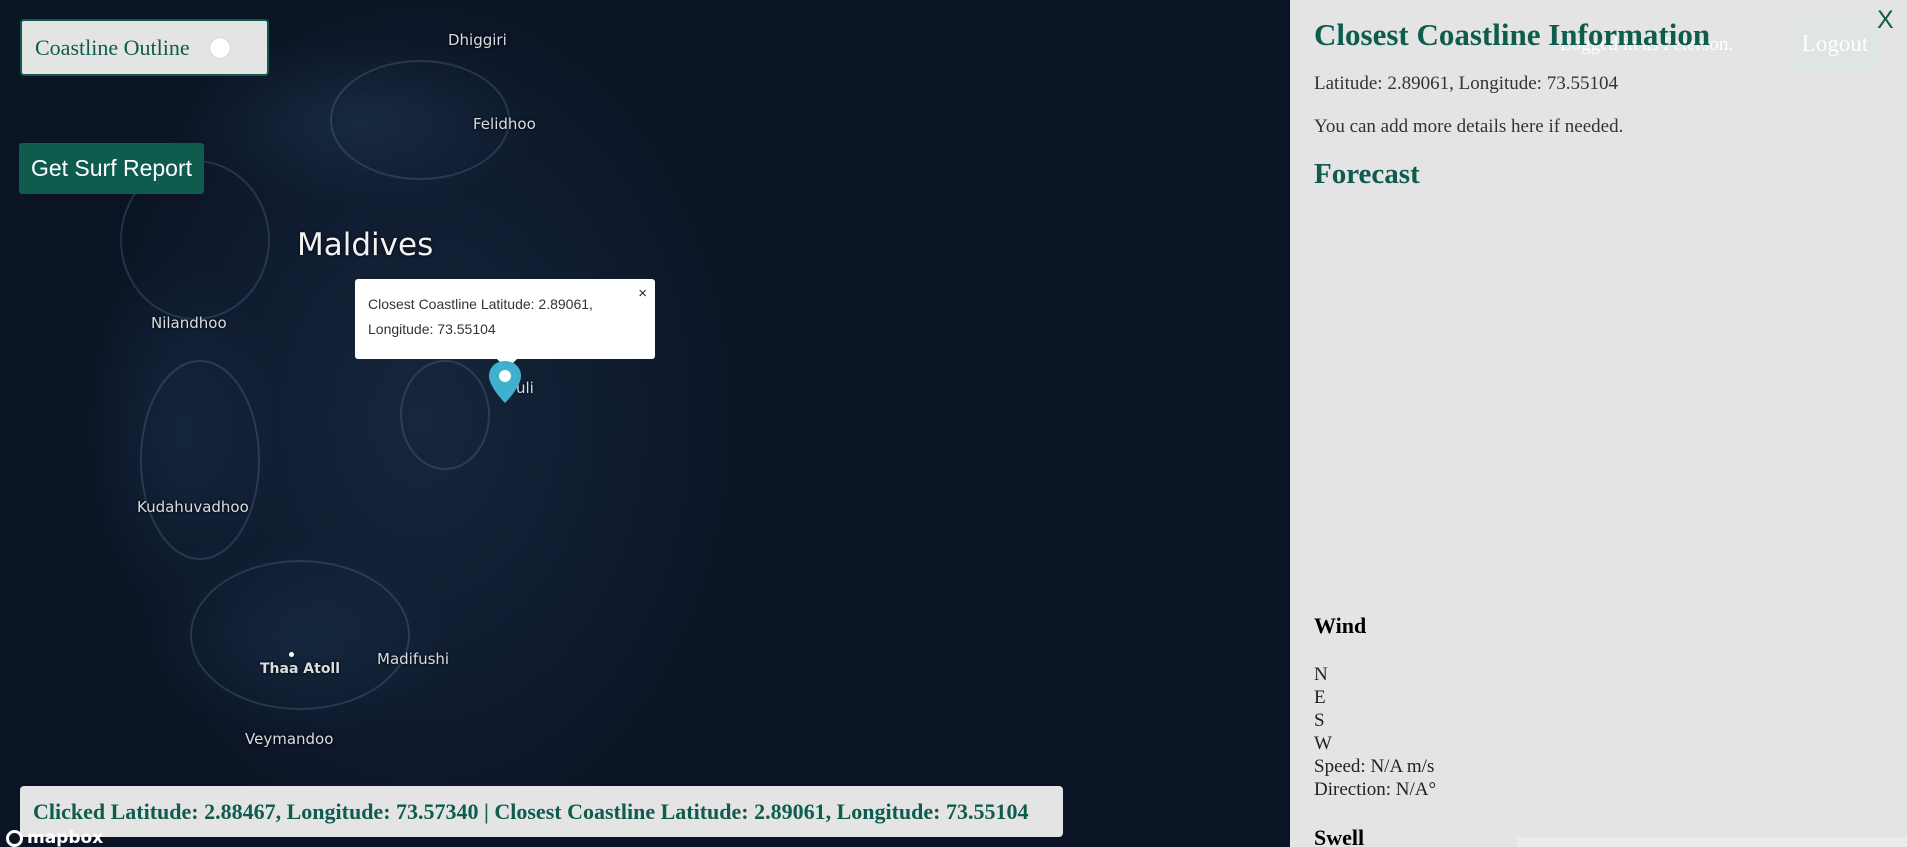  I want to click on logout-button: Logout, so click(1835, 43).